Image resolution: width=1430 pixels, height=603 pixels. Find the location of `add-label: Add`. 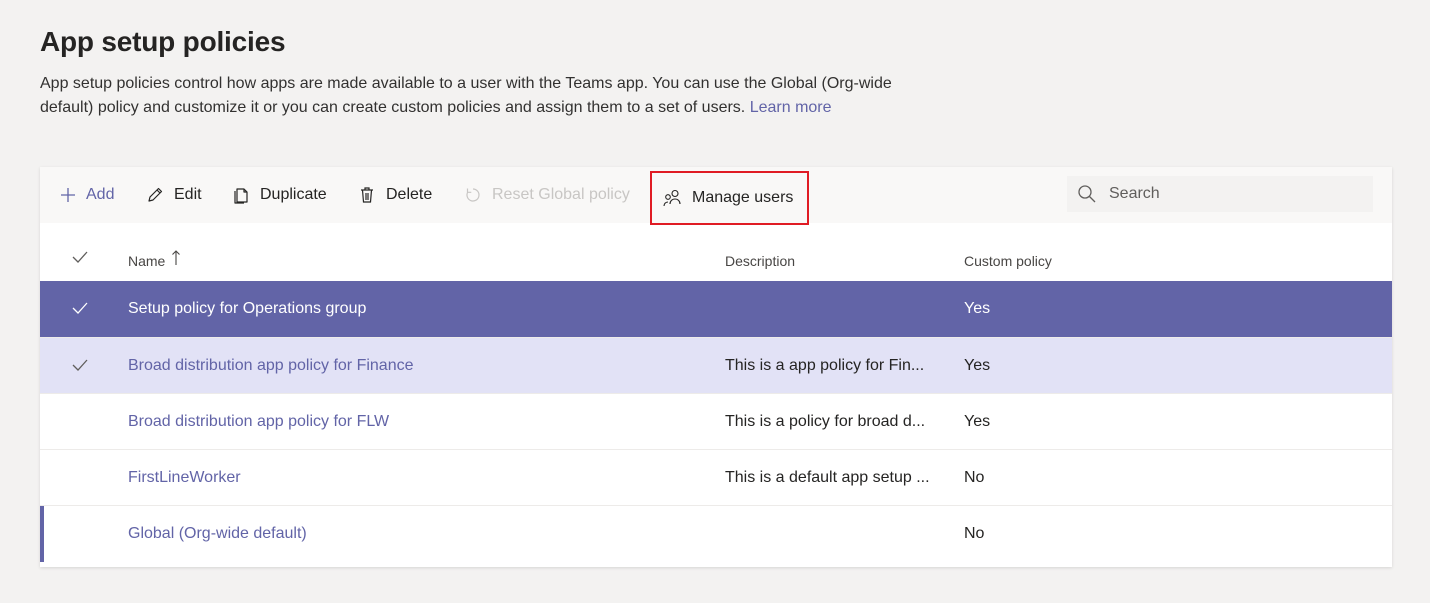

add-label: Add is located at coordinates (100, 194).